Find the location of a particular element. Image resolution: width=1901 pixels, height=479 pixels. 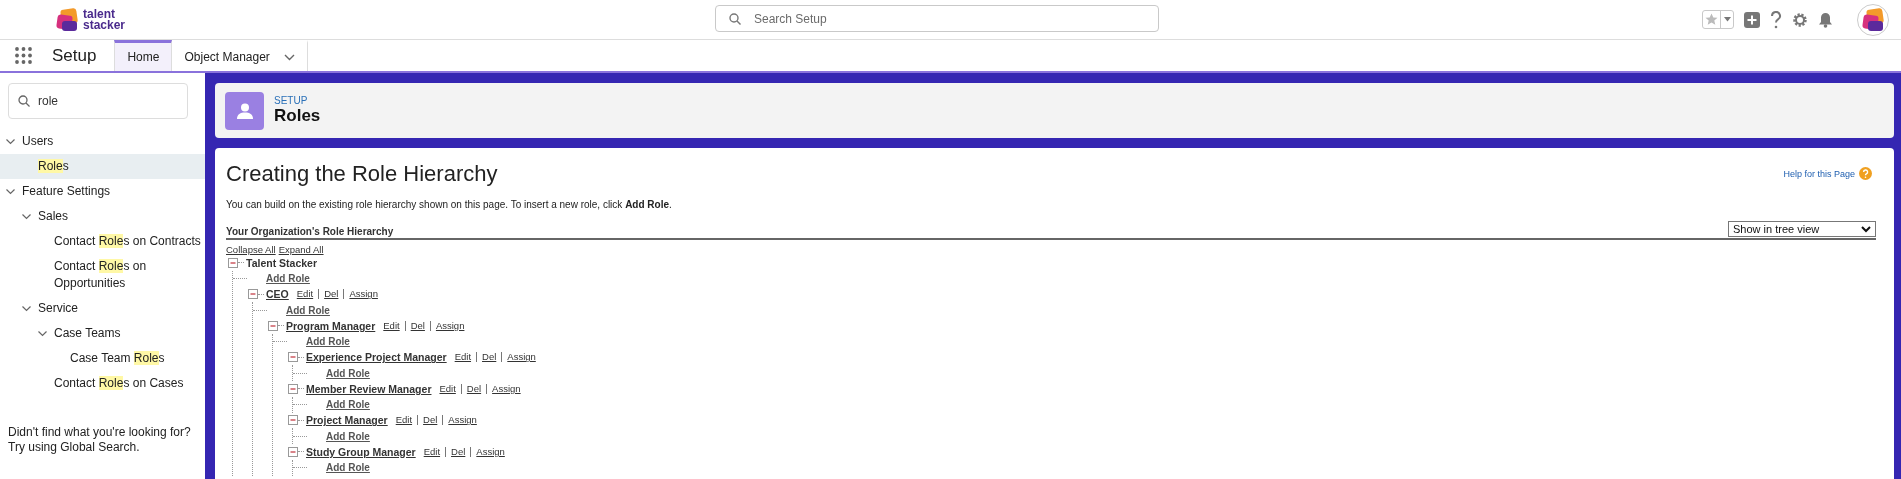

help-text: Try using Global Search. is located at coordinates (74, 447).